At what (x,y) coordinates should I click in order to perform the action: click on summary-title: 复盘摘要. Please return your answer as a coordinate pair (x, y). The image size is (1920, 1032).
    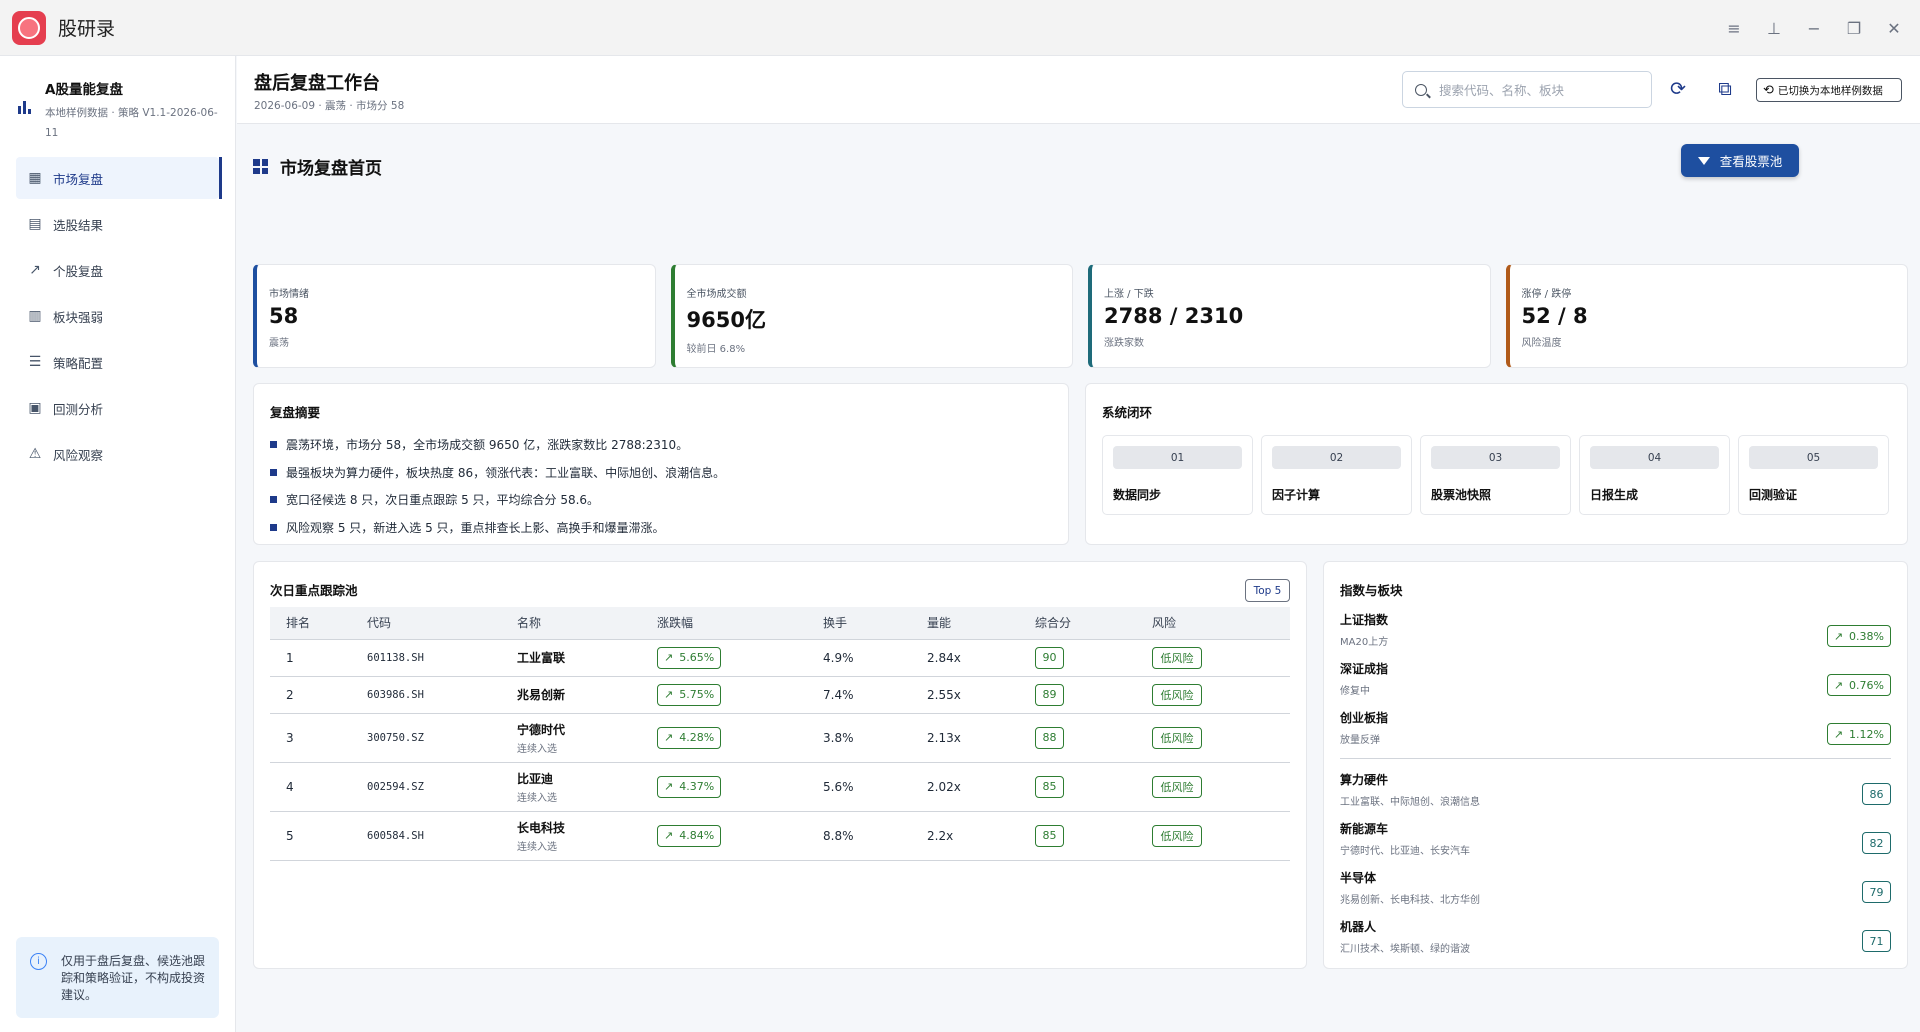
    Looking at the image, I should click on (295, 412).